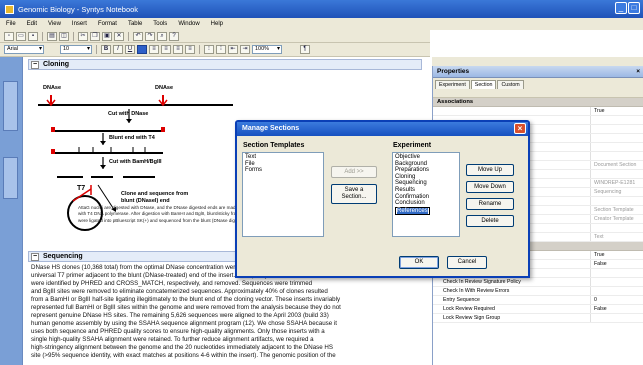  What do you see at coordinates (33, 36) in the screenshot?
I see `save-icon: ▪` at bounding box center [33, 36].